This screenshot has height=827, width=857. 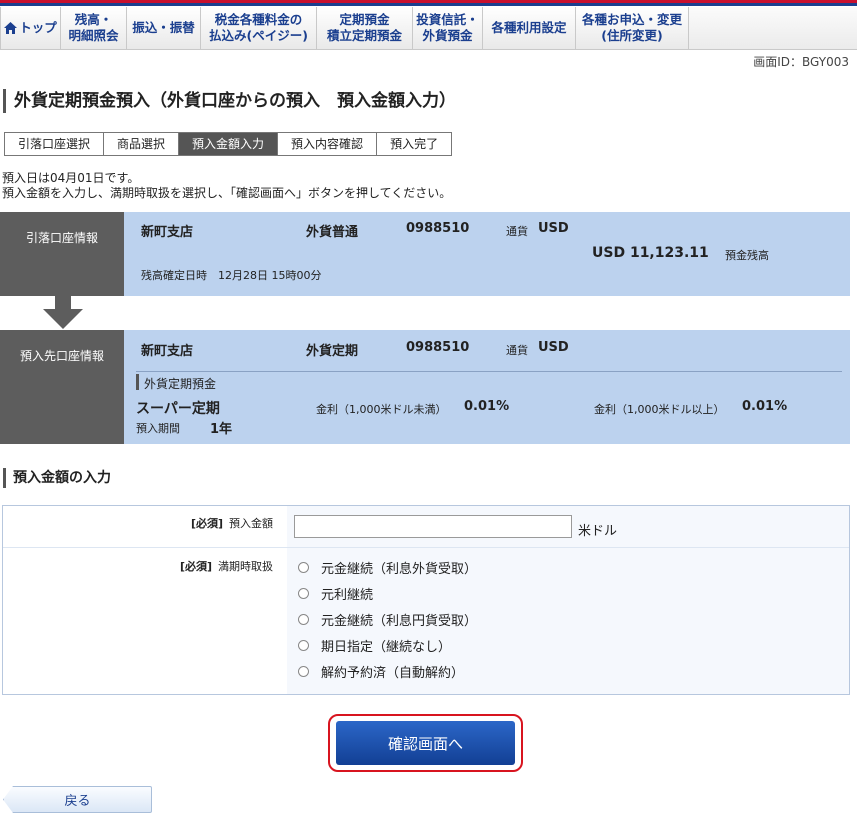 I want to click on screen-id: 画面ID：BGY003, so click(x=801, y=62).